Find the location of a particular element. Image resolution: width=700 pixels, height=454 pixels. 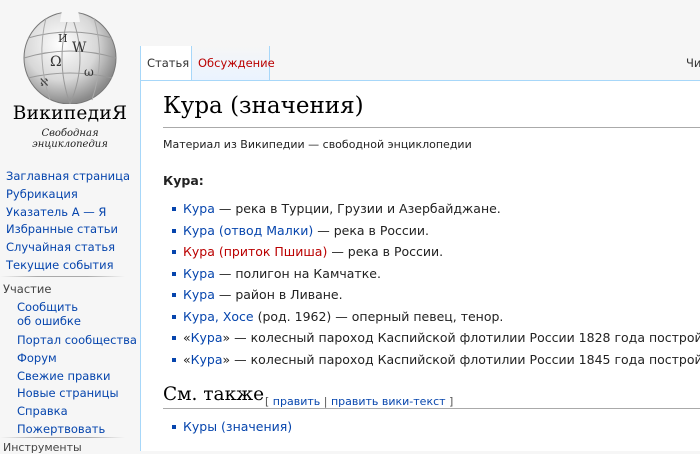

nav-help: Справка is located at coordinates (77, 412).